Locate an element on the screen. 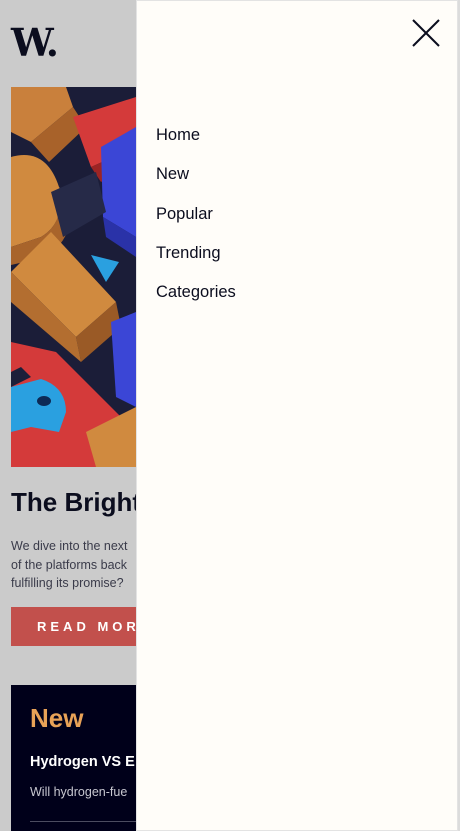 The image size is (460, 831). menu-item-home: Home is located at coordinates (196, 140).